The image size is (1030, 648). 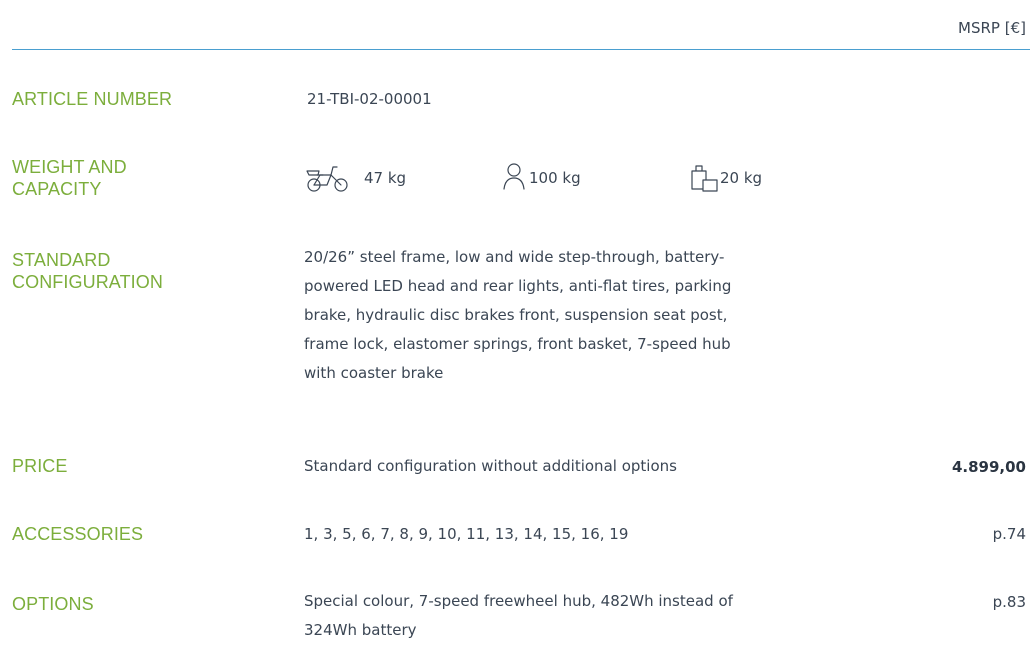 I want to click on person-icon, so click(x=514, y=176).